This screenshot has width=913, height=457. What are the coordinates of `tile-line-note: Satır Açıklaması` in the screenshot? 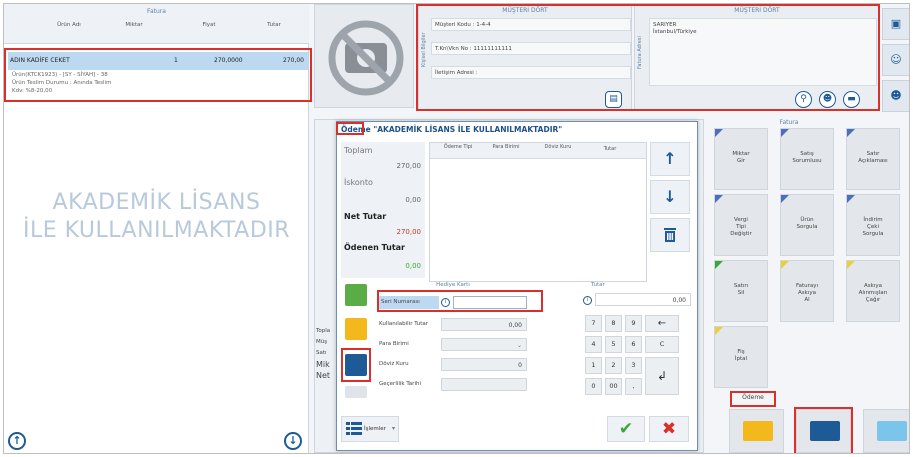 It's located at (873, 159).